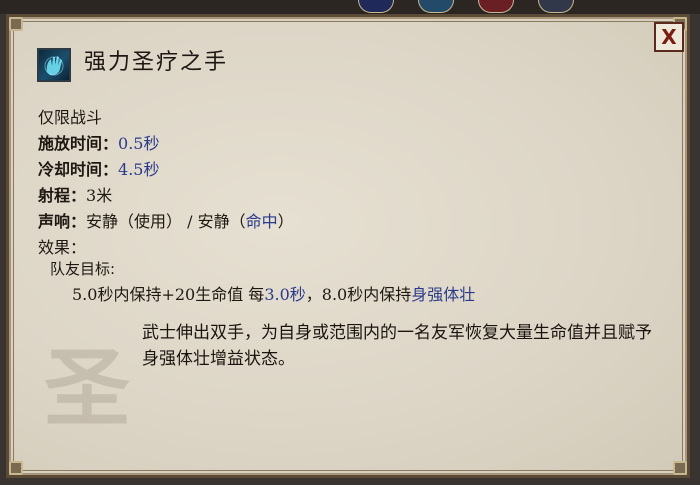 The width and height of the screenshot is (700, 485). What do you see at coordinates (134, 221) in the screenshot?
I see `sound-use: 安静（使用）` at bounding box center [134, 221].